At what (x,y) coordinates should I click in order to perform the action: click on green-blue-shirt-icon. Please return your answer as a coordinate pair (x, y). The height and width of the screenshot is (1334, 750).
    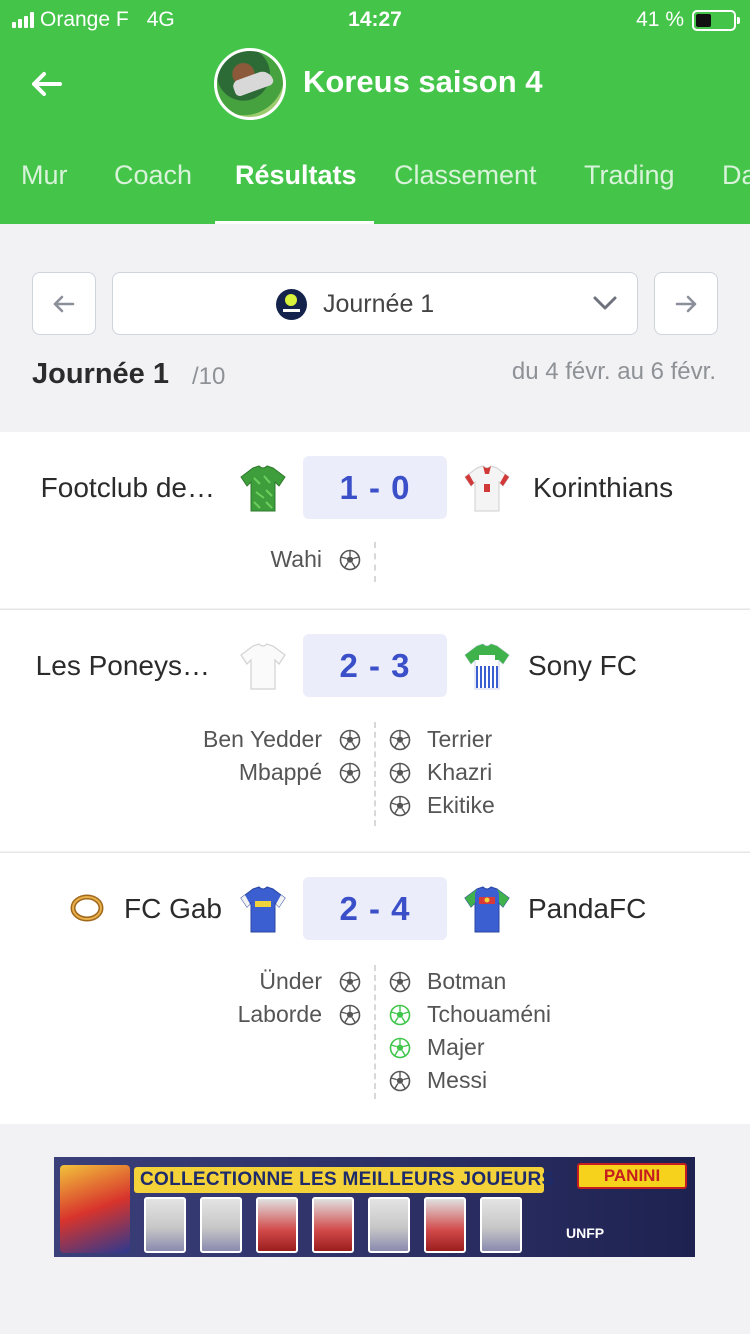
    Looking at the image, I should click on (487, 666).